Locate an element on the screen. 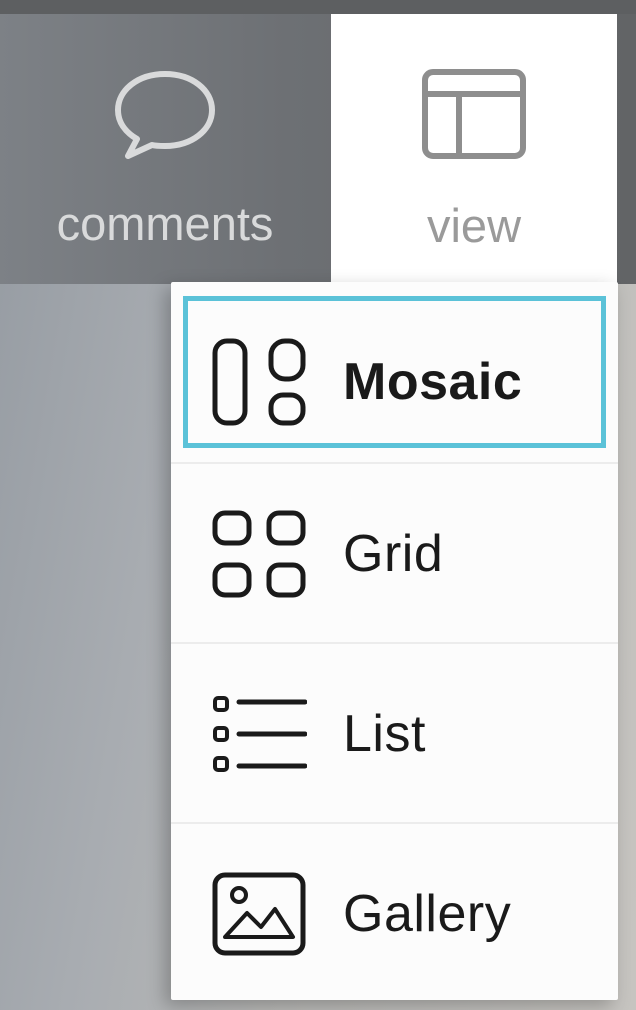 The image size is (636, 1010). image-icon is located at coordinates (259, 914).